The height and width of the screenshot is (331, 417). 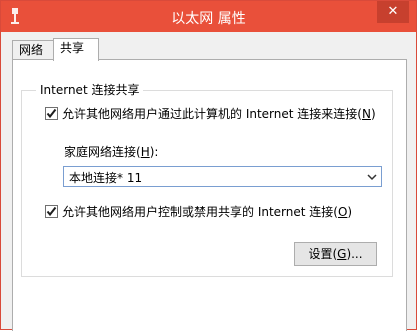 I want to click on close-icon: ✕, so click(x=393, y=11).